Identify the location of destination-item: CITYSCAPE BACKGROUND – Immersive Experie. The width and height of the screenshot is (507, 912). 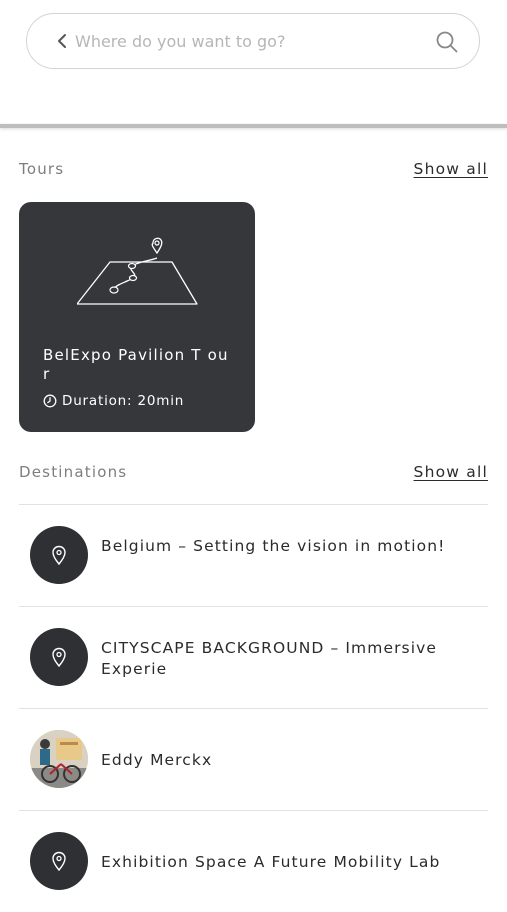
(253, 657).